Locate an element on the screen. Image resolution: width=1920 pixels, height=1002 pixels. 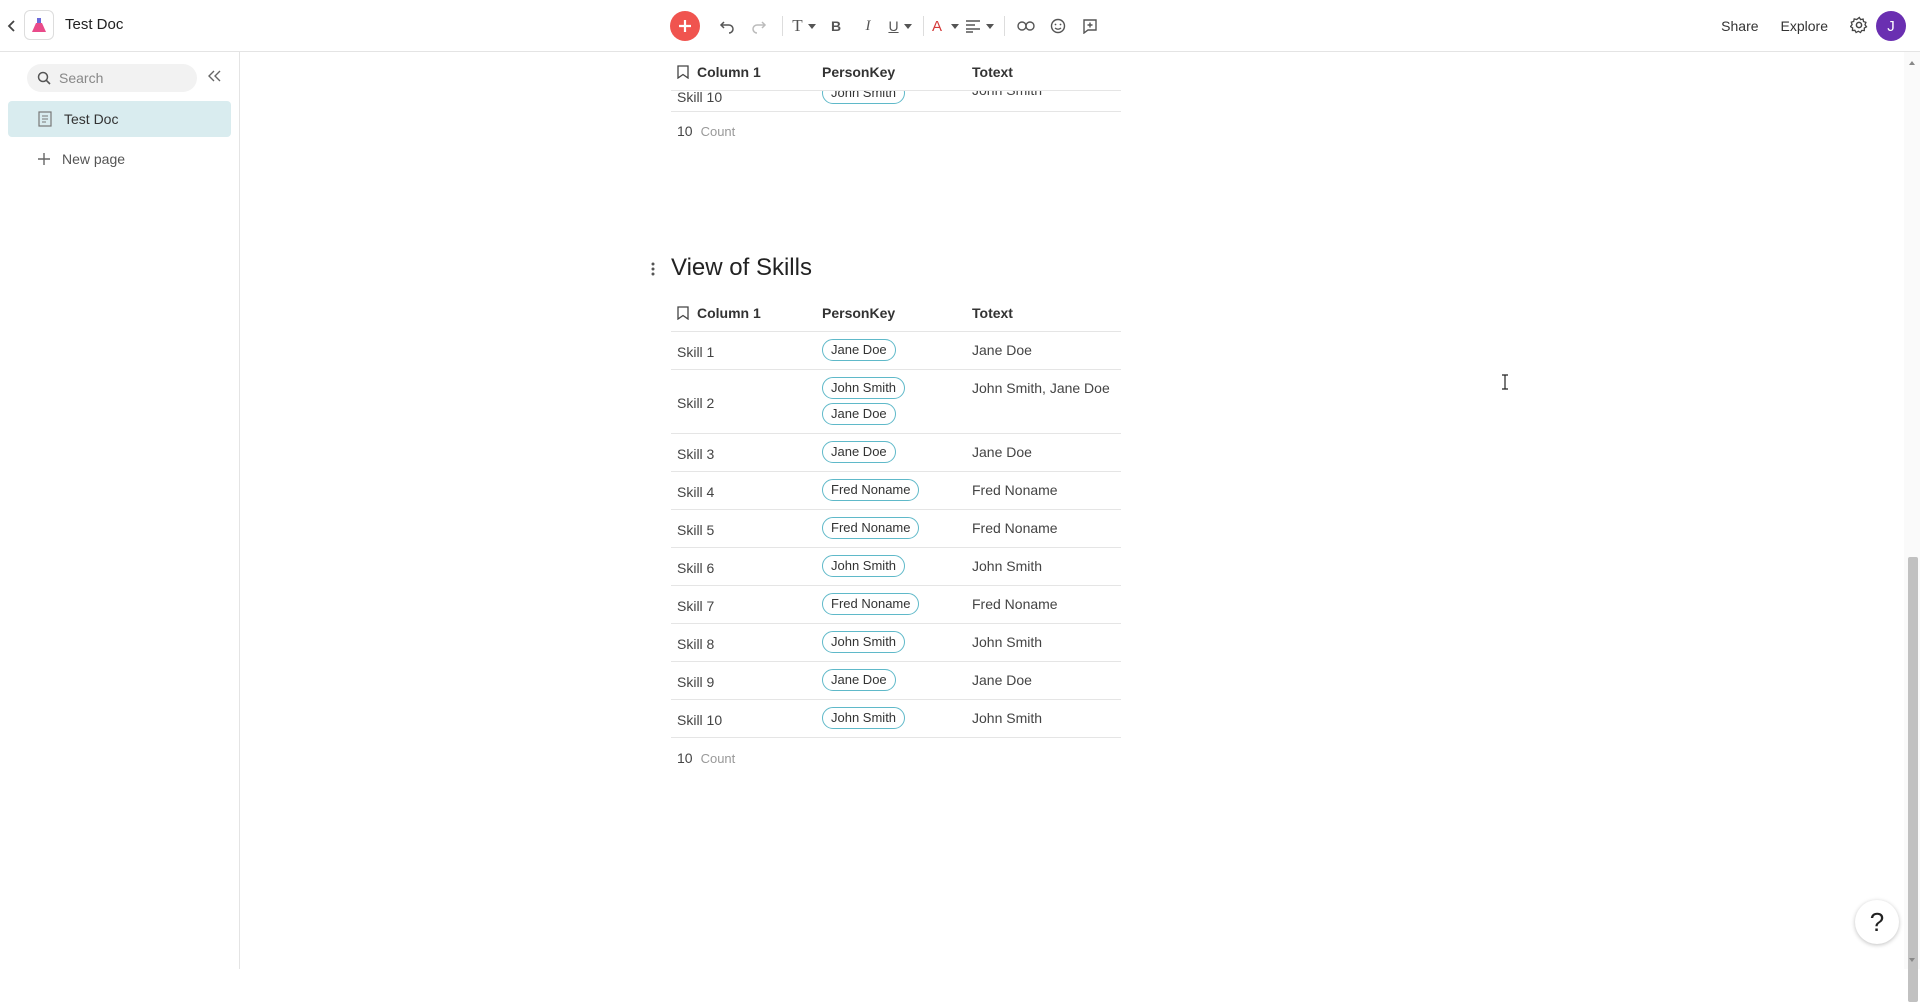
text-cursor-icon is located at coordinates (1505, 384).